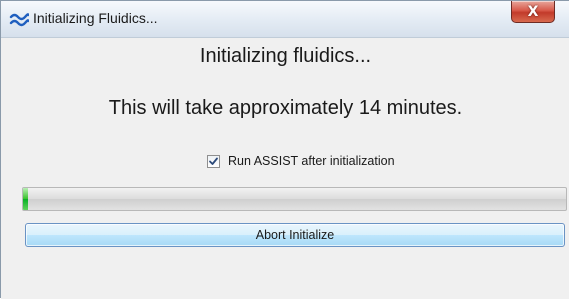 This screenshot has height=299, width=569. I want to click on progress-fill, so click(26, 199).